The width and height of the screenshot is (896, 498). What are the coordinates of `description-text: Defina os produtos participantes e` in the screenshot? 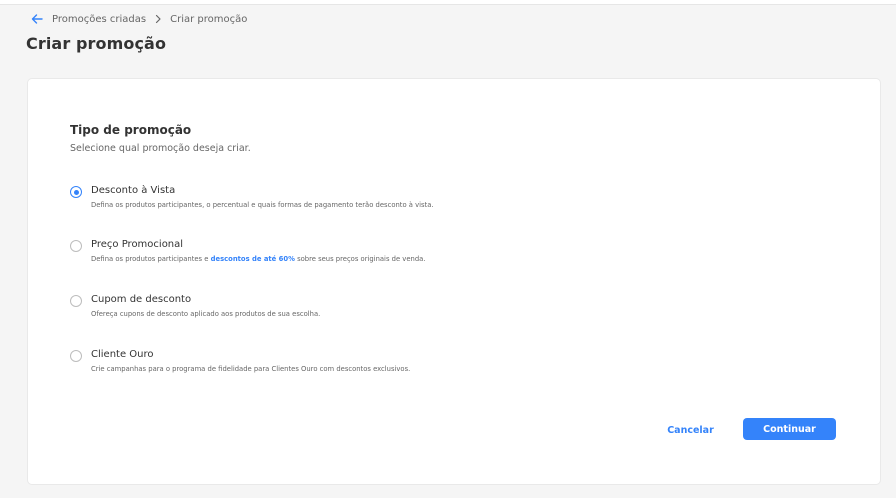 It's located at (151, 259).